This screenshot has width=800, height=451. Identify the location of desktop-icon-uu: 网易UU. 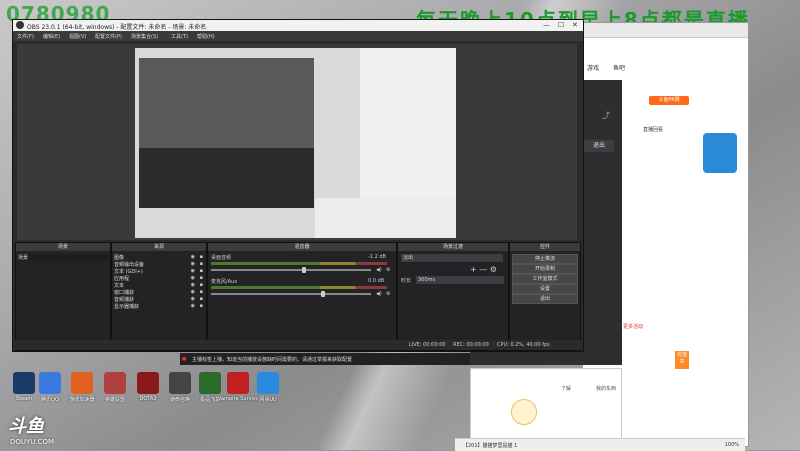
(268, 387).